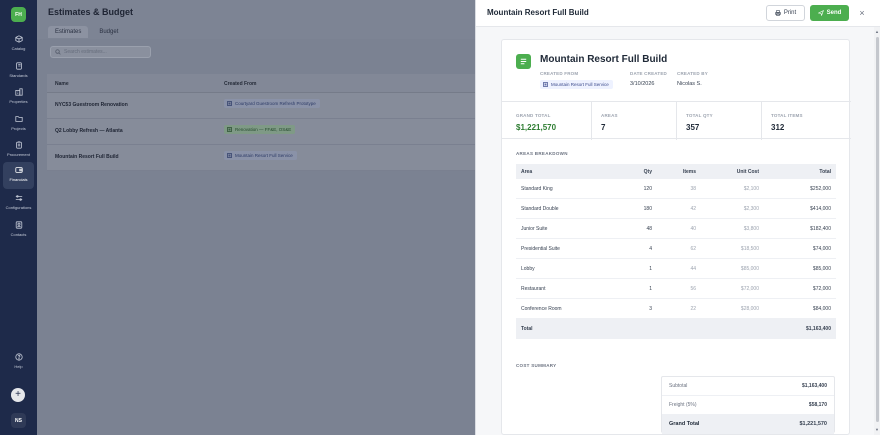 This screenshot has width=880, height=435. What do you see at coordinates (862, 13) in the screenshot?
I see `close-icon: ×` at bounding box center [862, 13].